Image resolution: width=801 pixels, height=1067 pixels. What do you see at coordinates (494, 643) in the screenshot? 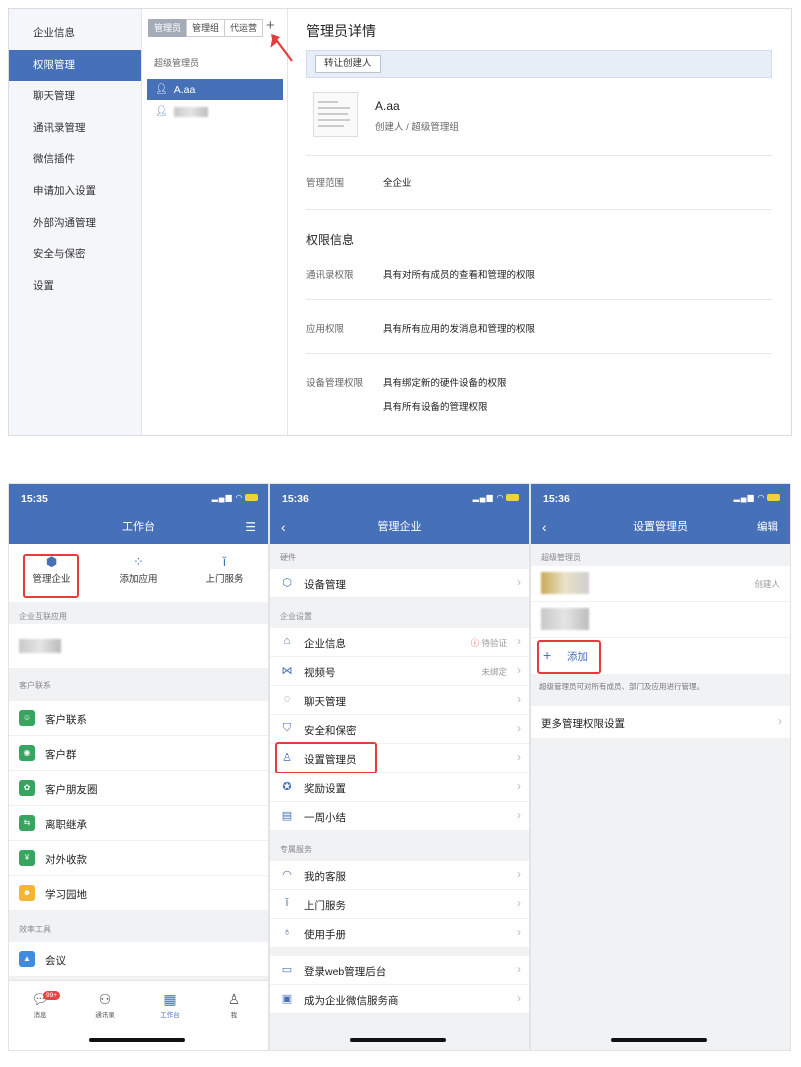
I see `verify-status: 待验证` at bounding box center [494, 643].